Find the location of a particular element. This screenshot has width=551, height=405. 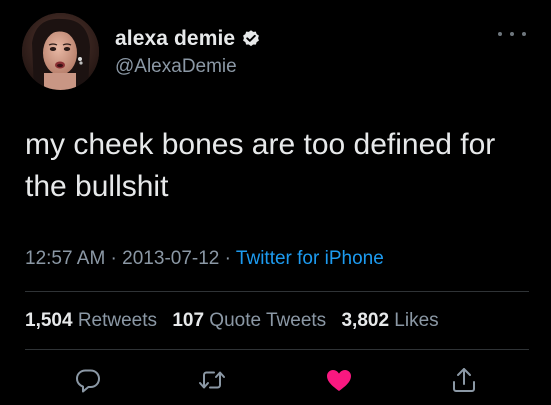

retweet-button is located at coordinates (212, 380).